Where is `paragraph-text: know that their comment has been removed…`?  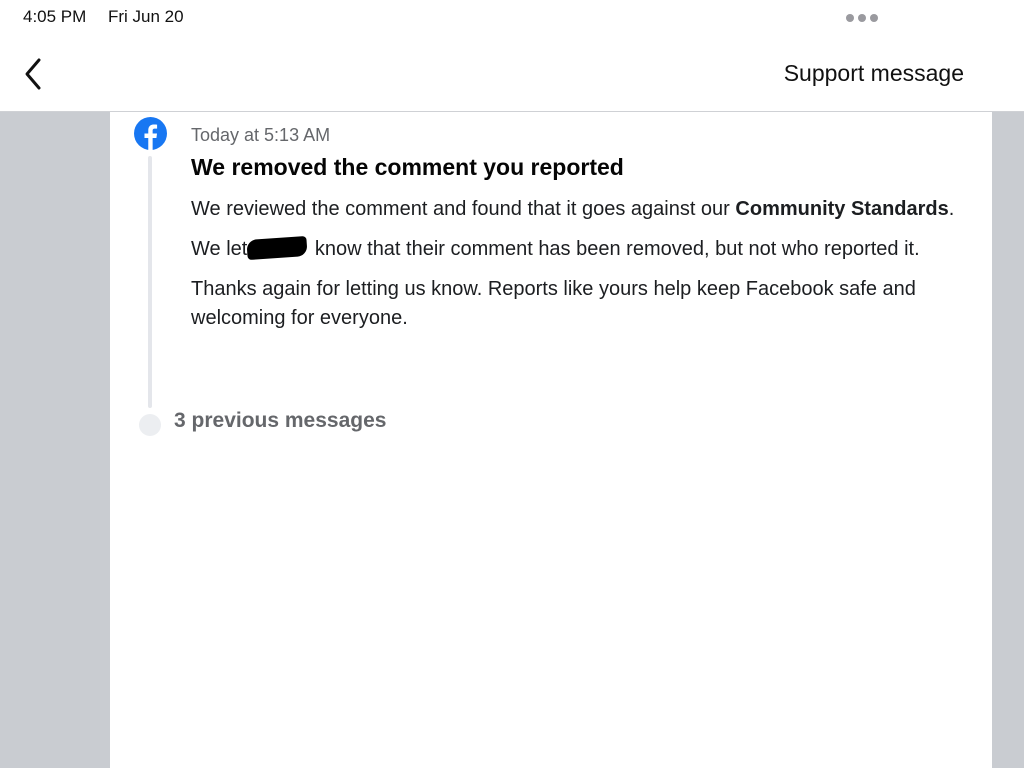 paragraph-text: know that their comment has been removed… is located at coordinates (614, 249).